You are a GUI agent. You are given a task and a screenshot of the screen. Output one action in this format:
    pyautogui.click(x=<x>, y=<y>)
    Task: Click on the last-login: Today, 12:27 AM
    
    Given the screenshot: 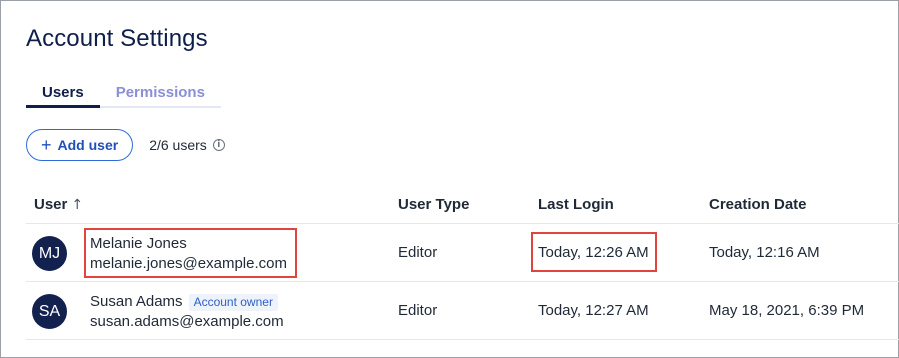 What is the action you would take?
    pyautogui.click(x=593, y=310)
    